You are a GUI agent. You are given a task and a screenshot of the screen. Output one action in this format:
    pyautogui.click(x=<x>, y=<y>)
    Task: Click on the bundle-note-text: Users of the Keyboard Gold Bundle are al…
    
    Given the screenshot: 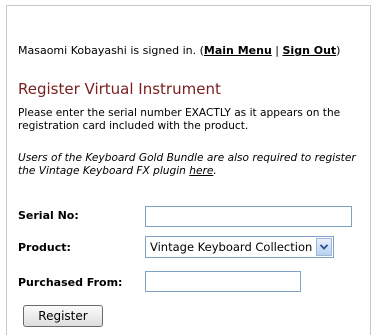 What is the action you would take?
    pyautogui.click(x=187, y=164)
    